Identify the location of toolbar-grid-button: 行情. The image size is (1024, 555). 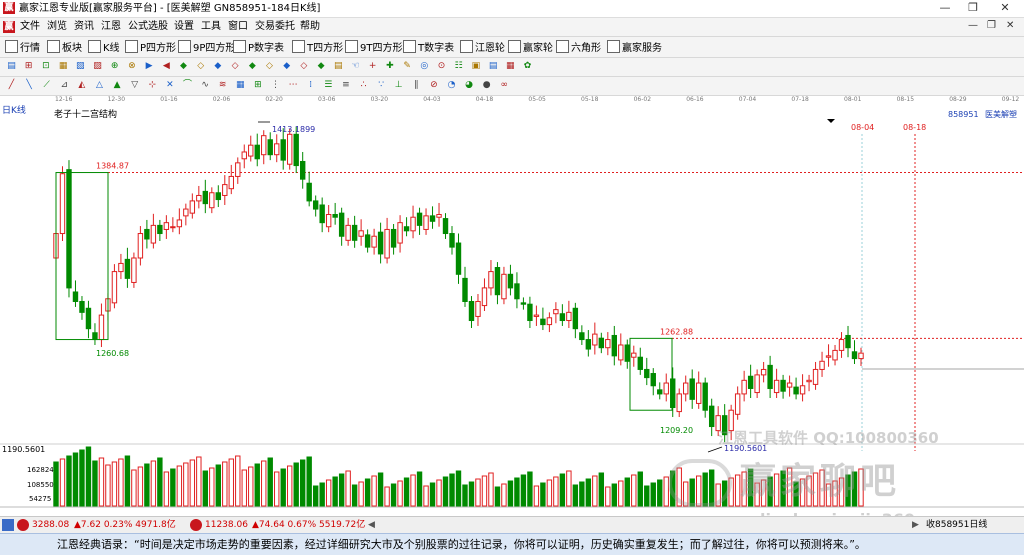
(22, 47).